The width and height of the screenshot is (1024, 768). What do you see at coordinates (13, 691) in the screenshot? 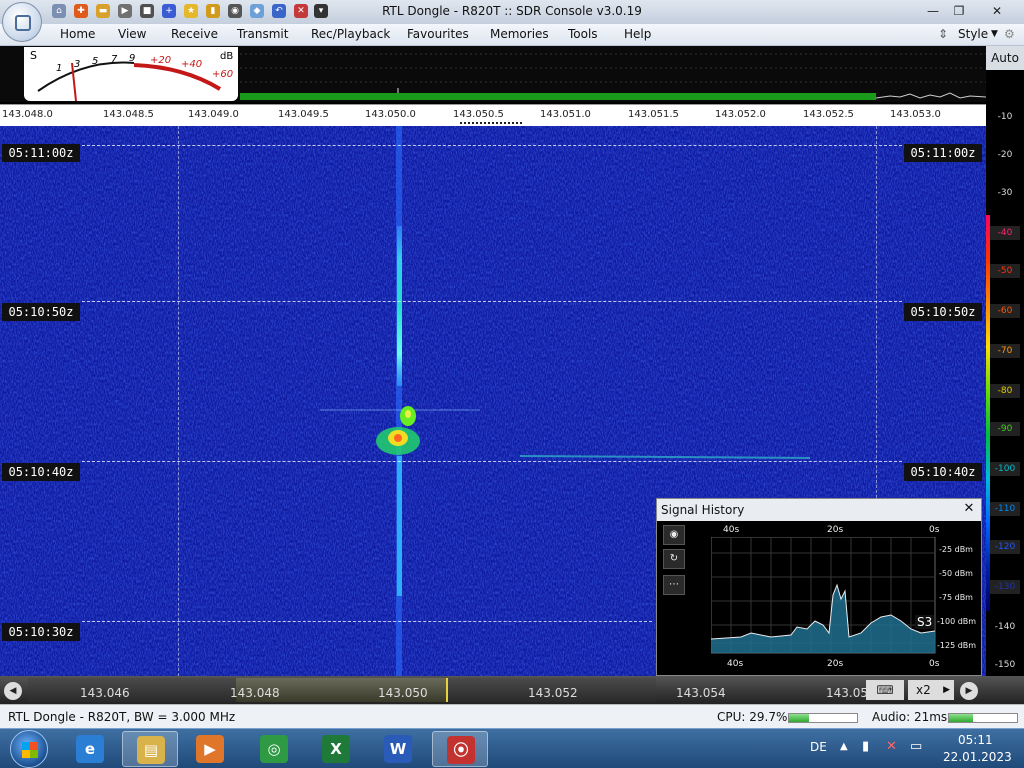
I see `scroll-left-button: ◀` at bounding box center [13, 691].